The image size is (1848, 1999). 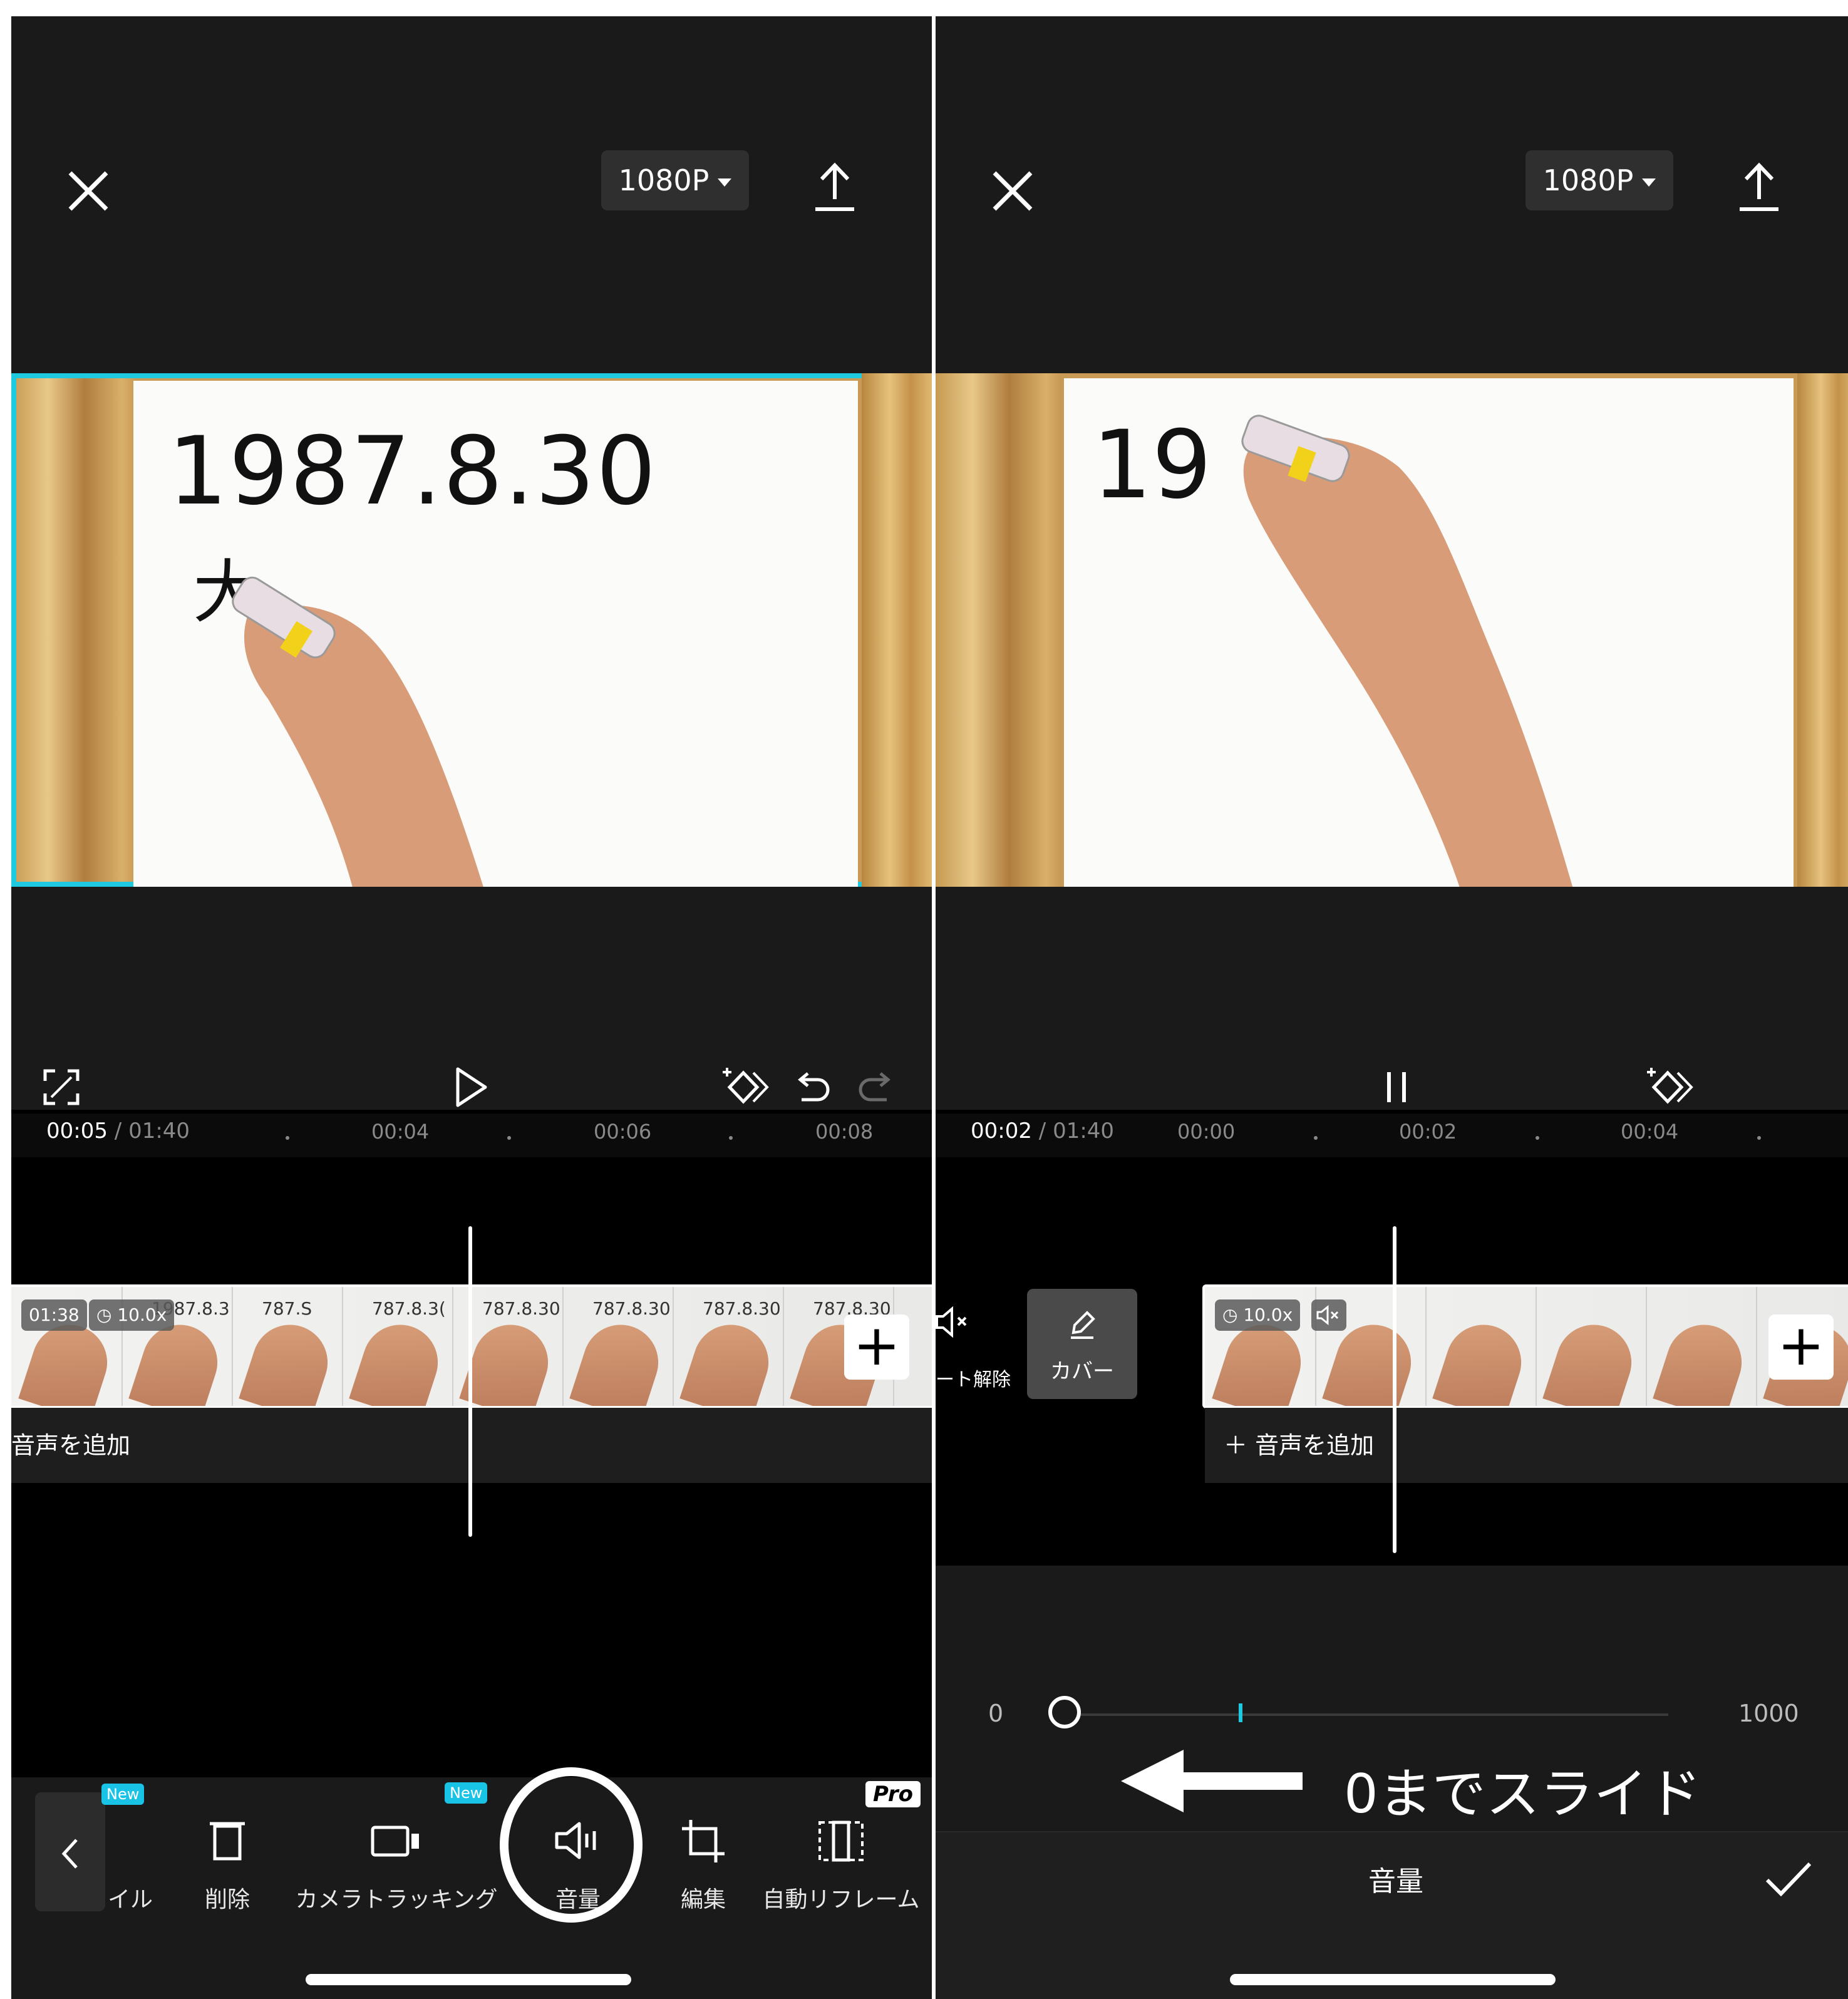 I want to click on tick-label: 00:06, so click(x=623, y=1132).